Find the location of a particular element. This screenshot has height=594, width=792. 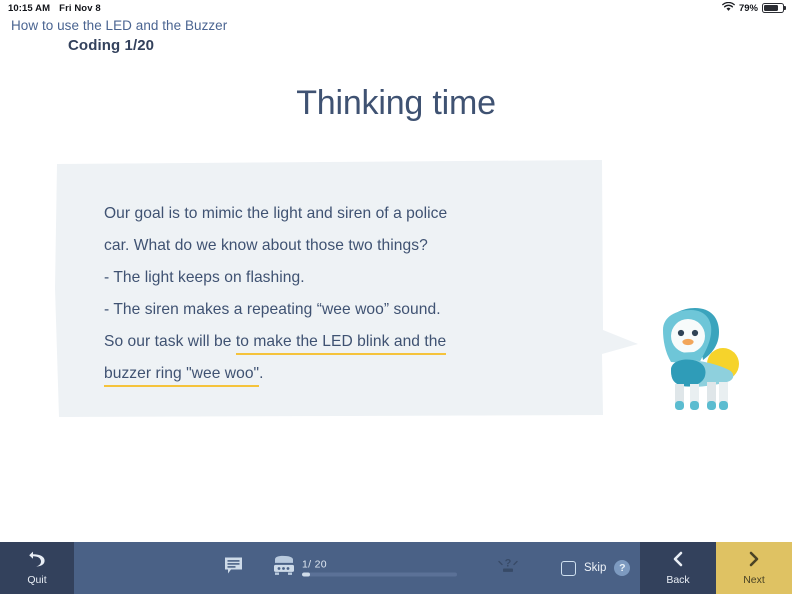

quit-button: Quit is located at coordinates (37, 568).